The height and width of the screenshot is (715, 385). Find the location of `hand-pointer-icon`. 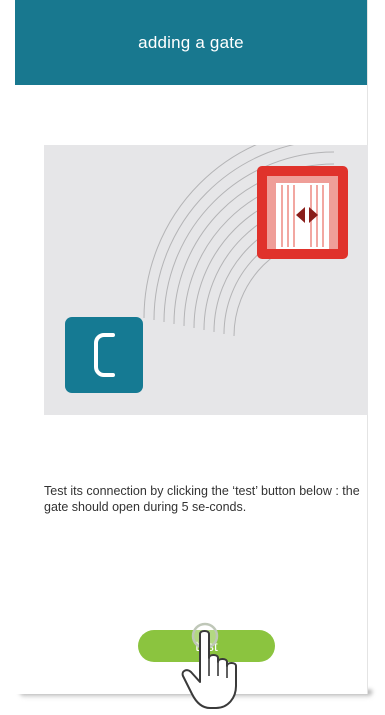

hand-pointer-icon is located at coordinates (209, 665).